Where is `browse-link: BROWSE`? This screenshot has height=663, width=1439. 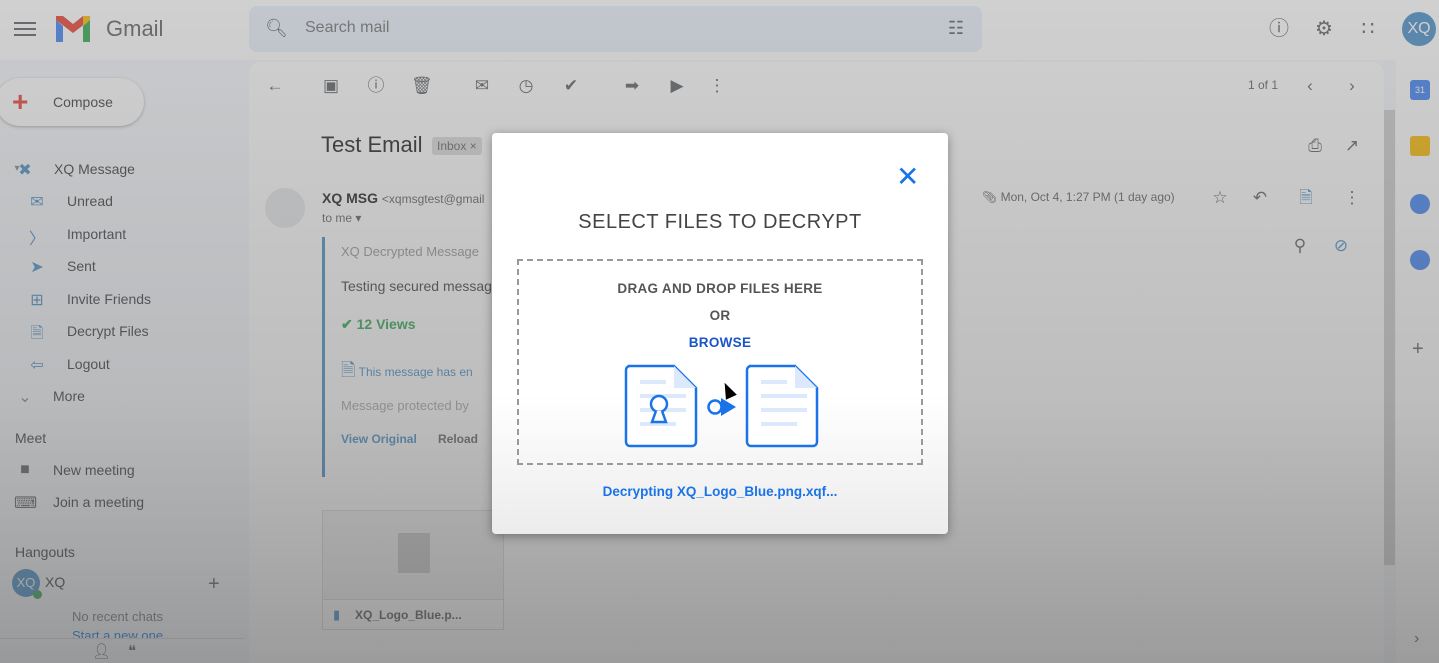
browse-link: BROWSE is located at coordinates (720, 342).